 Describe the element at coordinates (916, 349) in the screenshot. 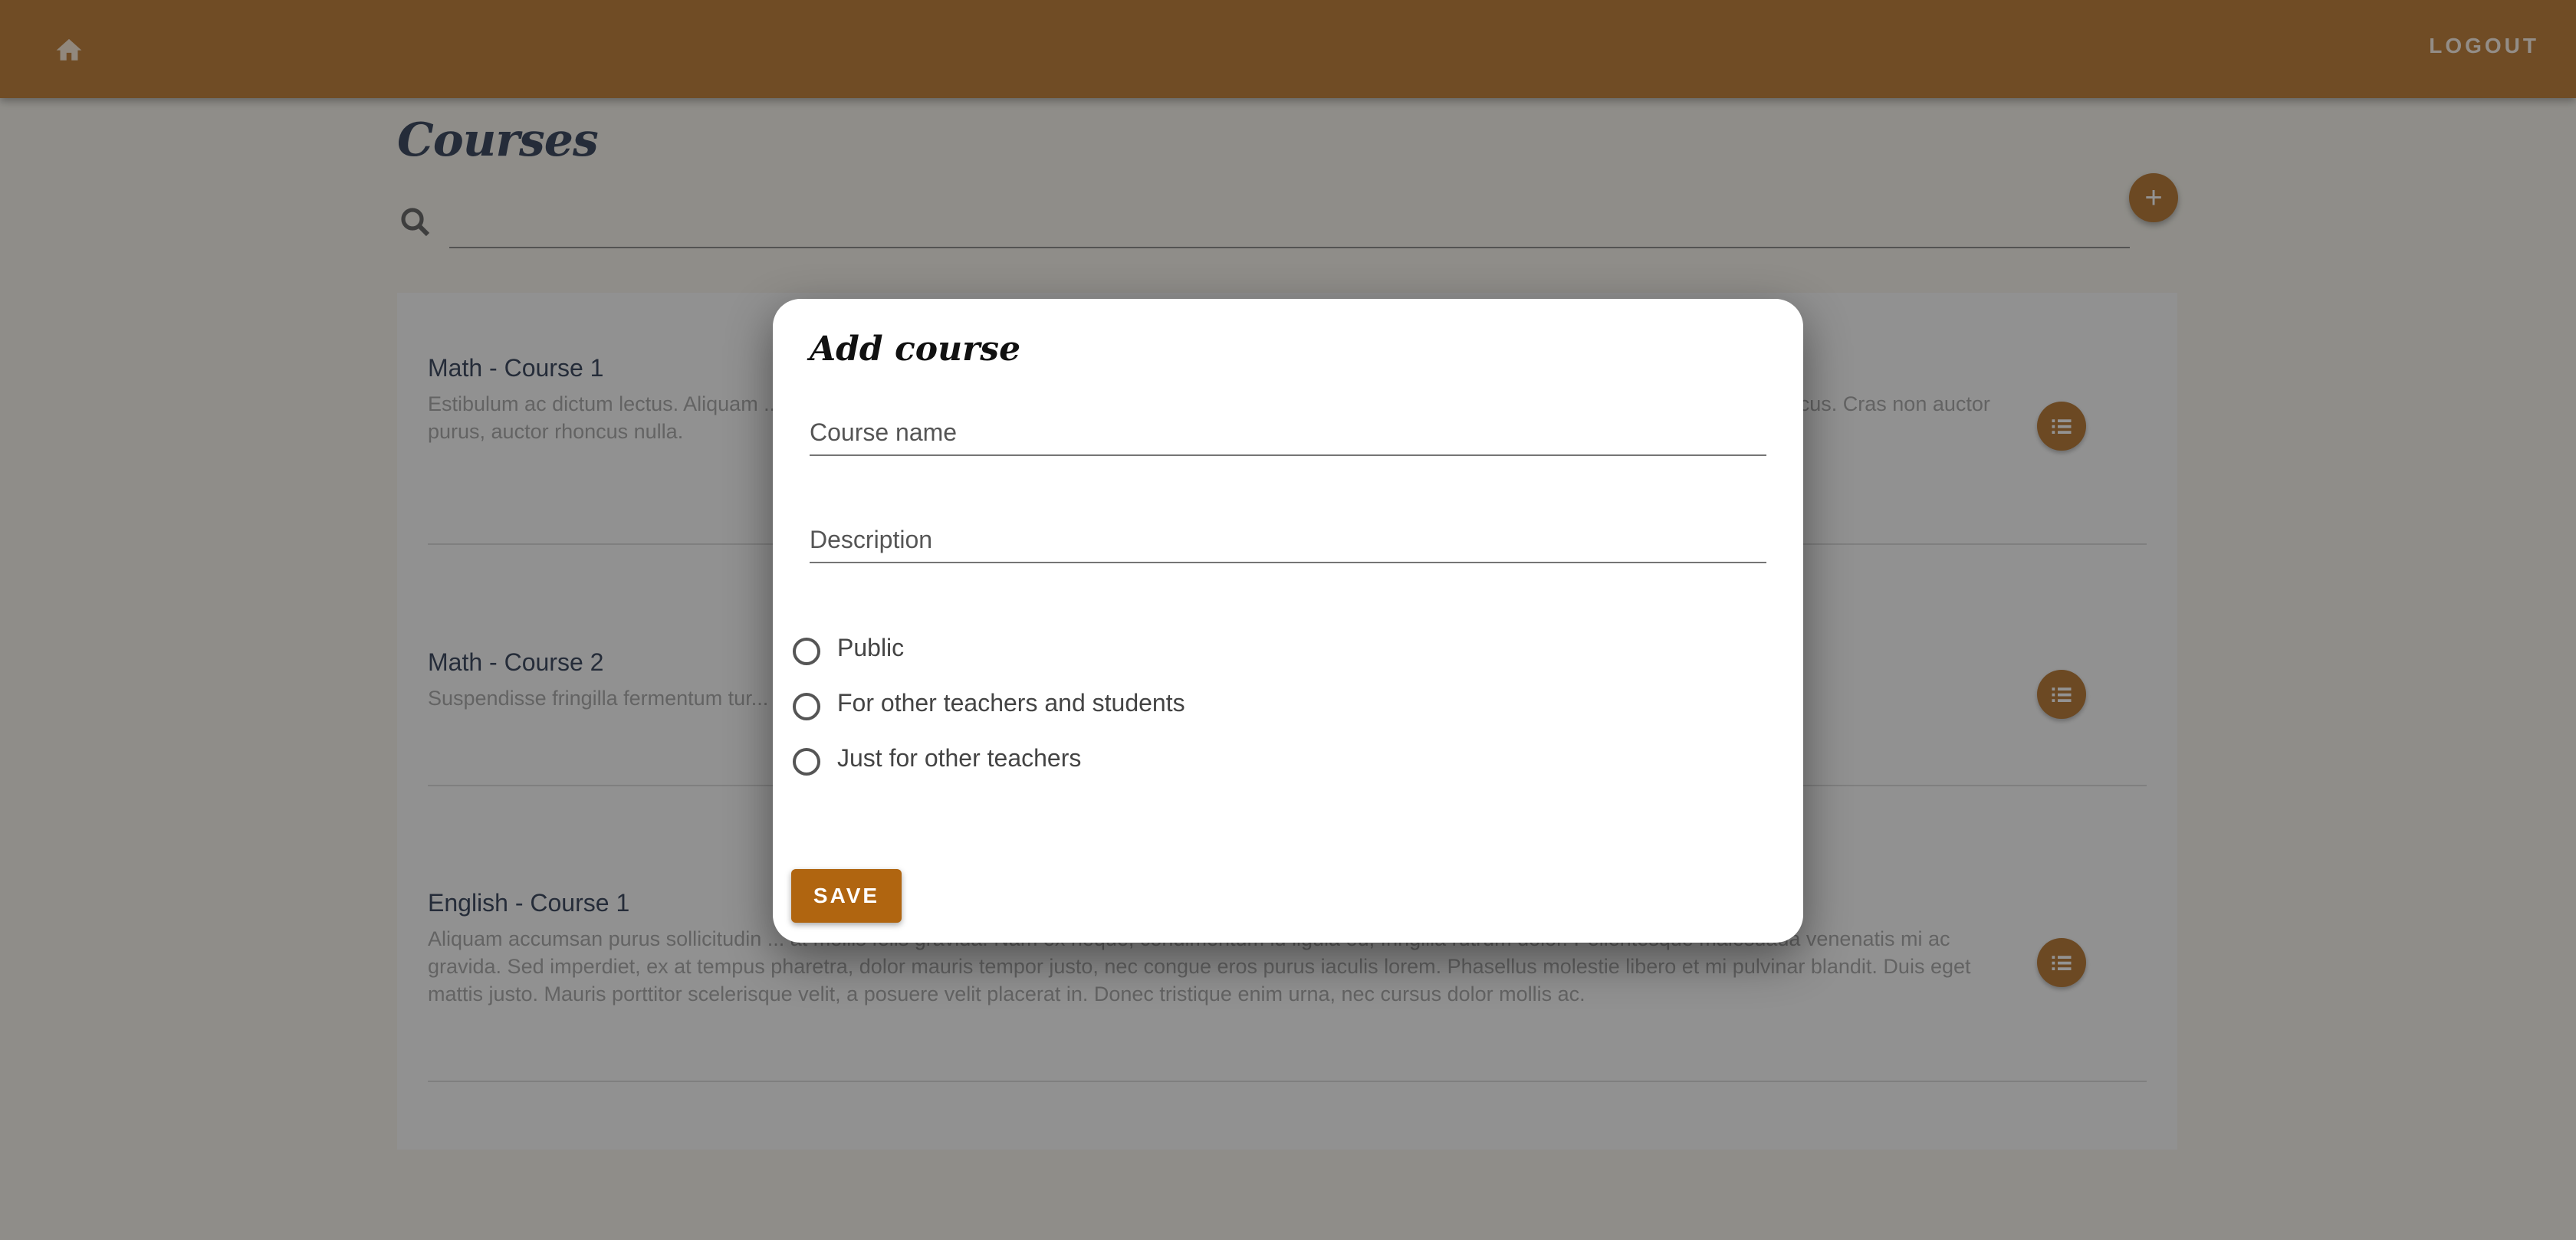

I see `dialog-title: Add course` at that location.